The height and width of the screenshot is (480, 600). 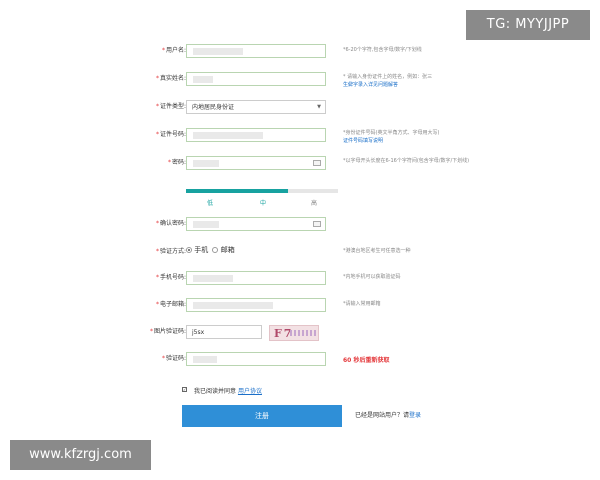 What do you see at coordinates (256, 224) in the screenshot?
I see `confirm-password-input` at bounding box center [256, 224].